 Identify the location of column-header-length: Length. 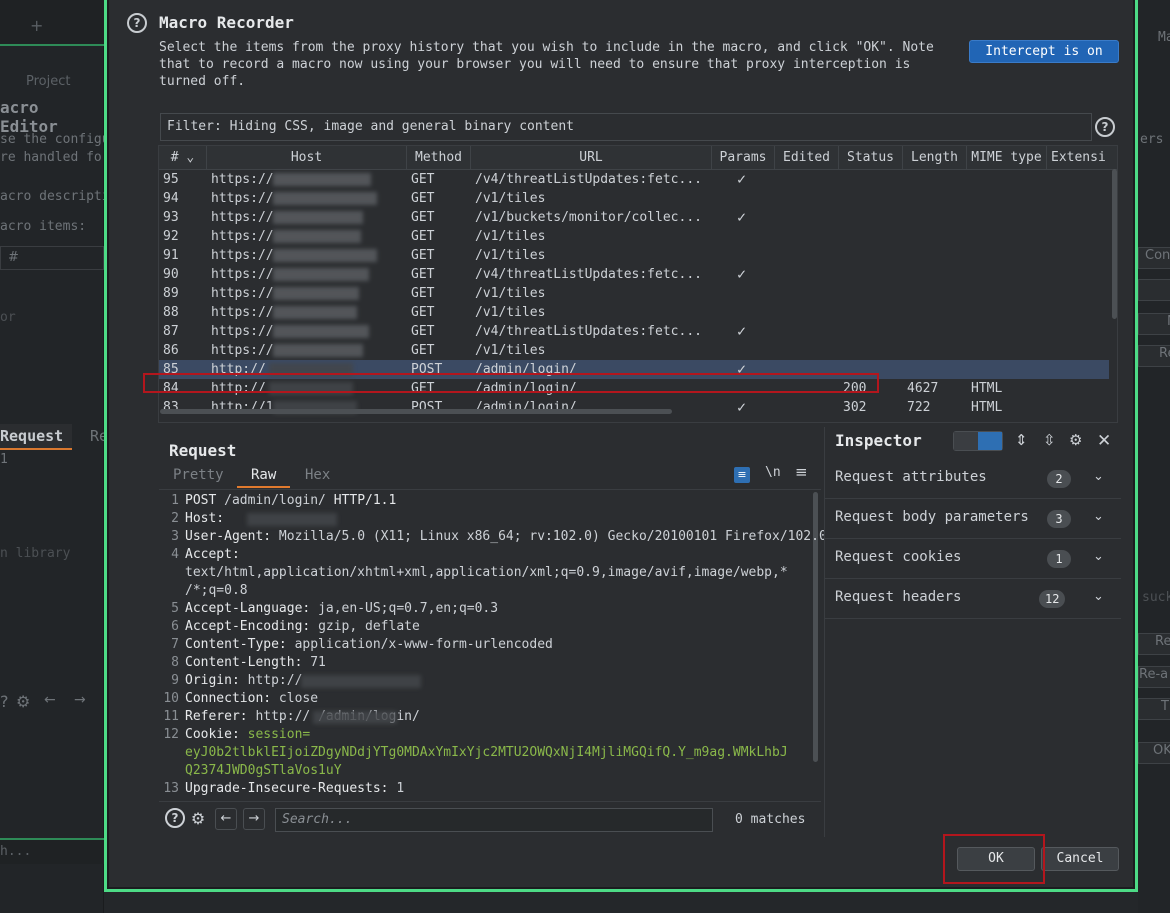
(935, 158).